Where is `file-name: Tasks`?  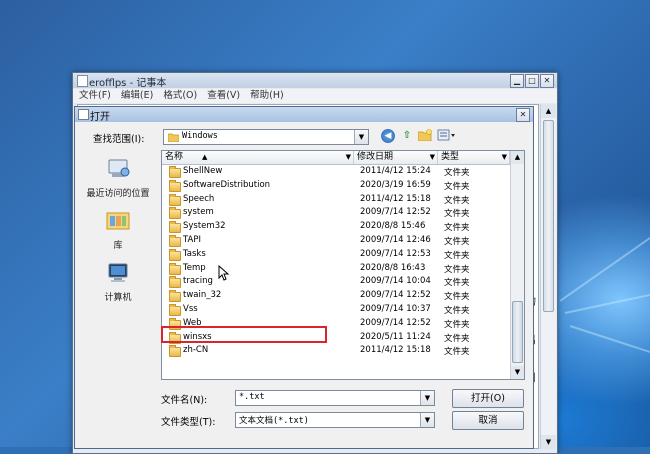
file-name: Tasks is located at coordinates (194, 253).